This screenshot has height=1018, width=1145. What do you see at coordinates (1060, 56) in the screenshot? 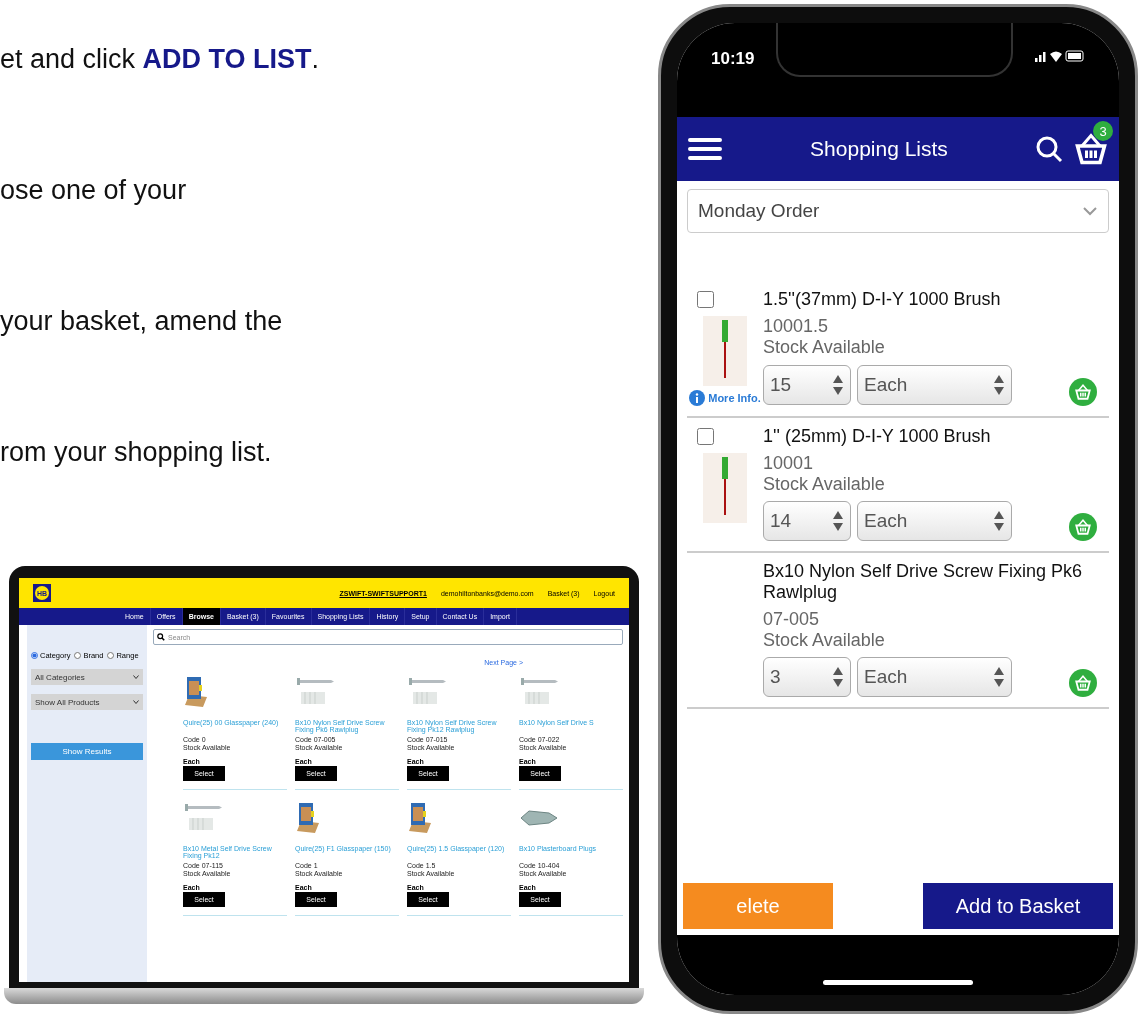
I see `signal-wifi-battery-icon` at bounding box center [1060, 56].